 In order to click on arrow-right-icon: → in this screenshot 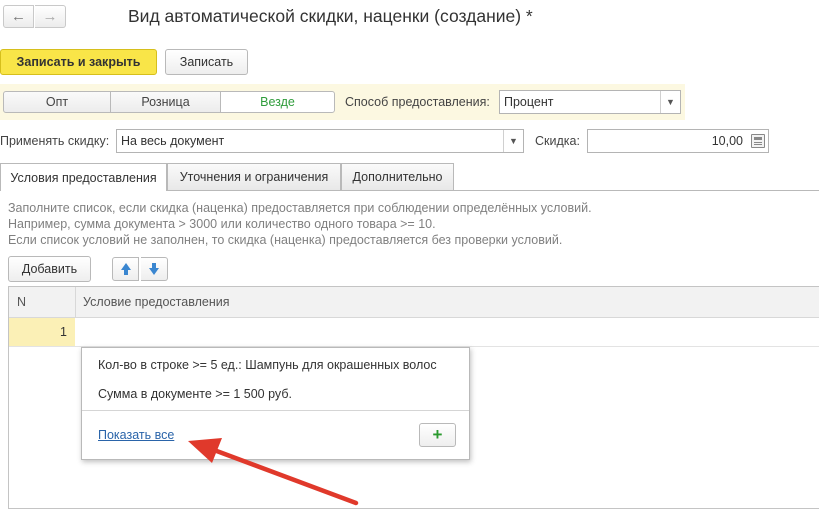, I will do `click(50, 16)`.